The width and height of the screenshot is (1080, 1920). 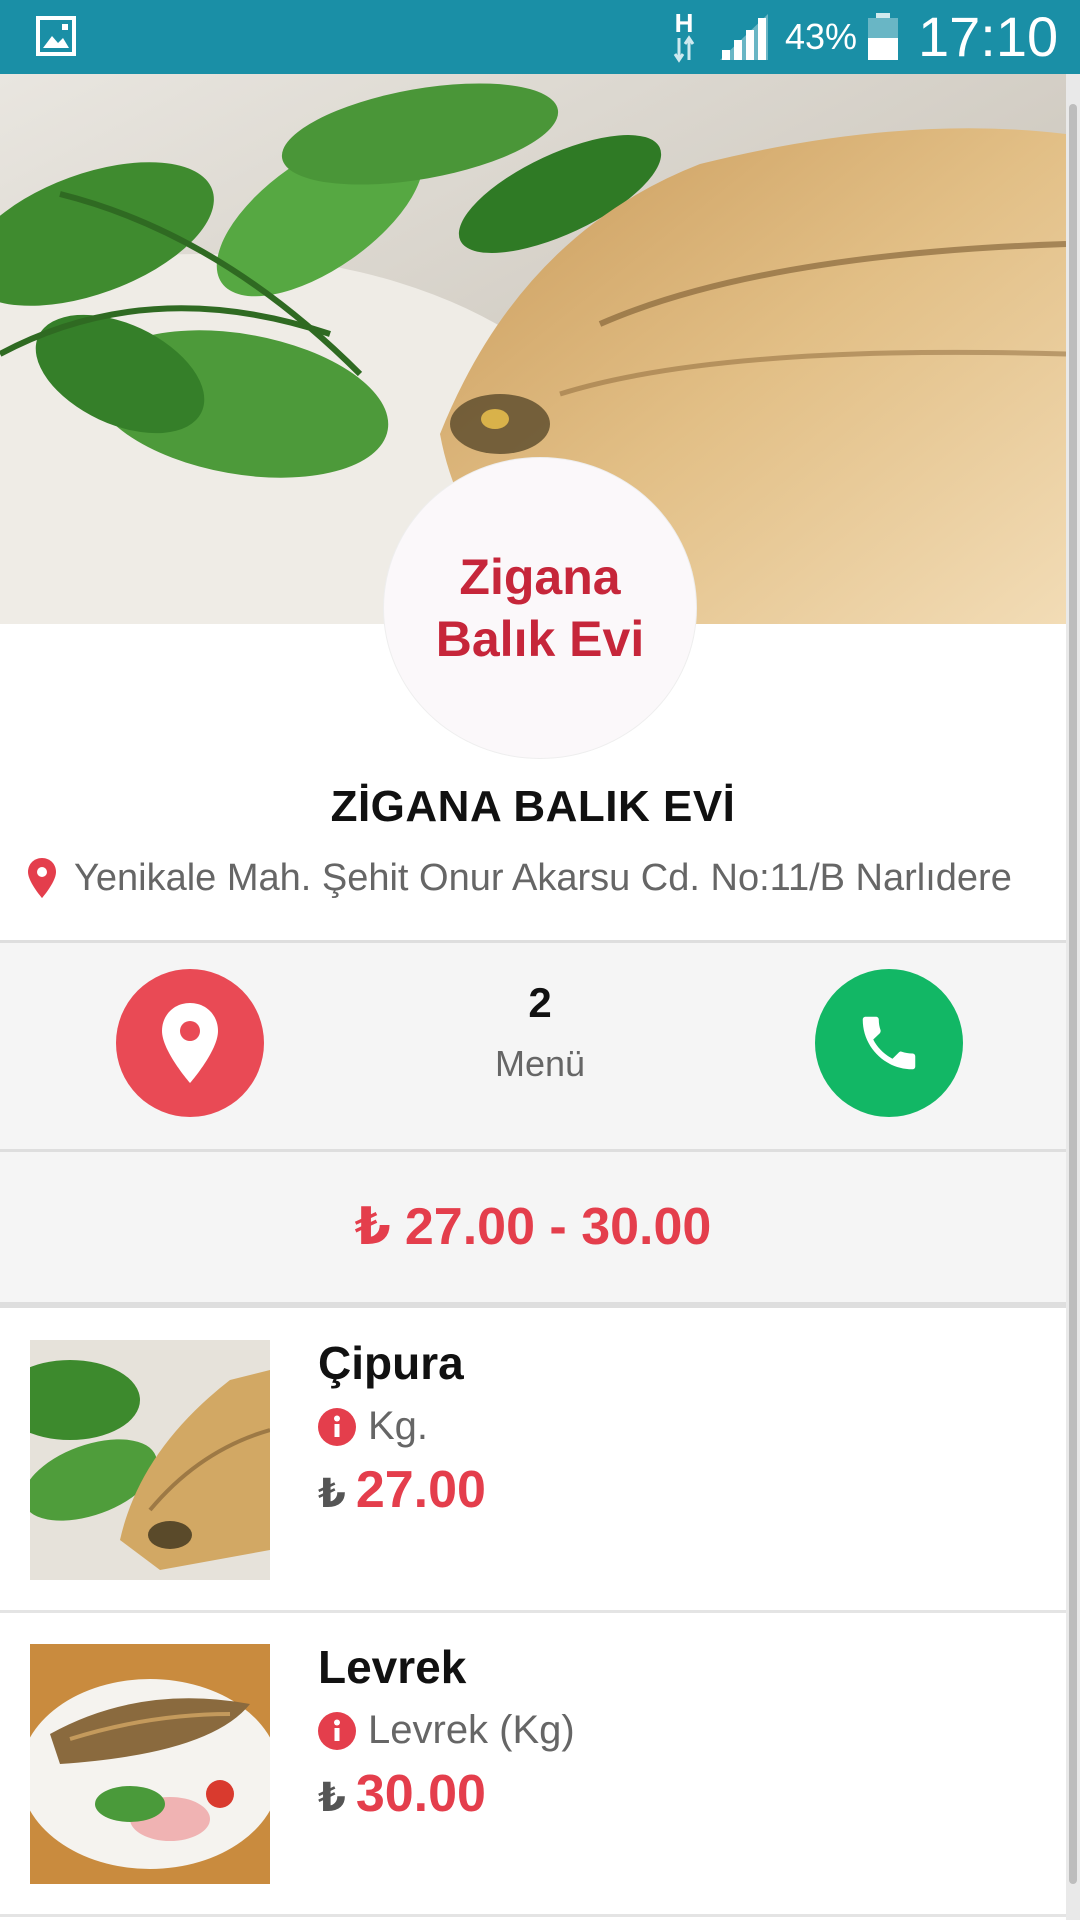 I want to click on restaurant-name: ZİGANA BALIK EVİ, so click(x=533, y=806).